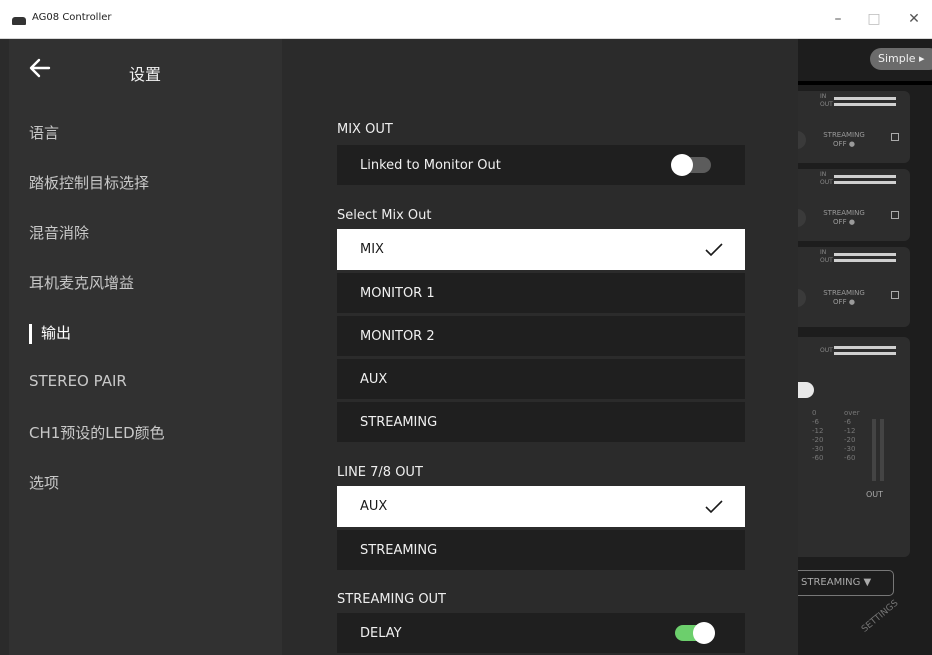  I want to click on sidebar-item-output: 输出, so click(50, 333).